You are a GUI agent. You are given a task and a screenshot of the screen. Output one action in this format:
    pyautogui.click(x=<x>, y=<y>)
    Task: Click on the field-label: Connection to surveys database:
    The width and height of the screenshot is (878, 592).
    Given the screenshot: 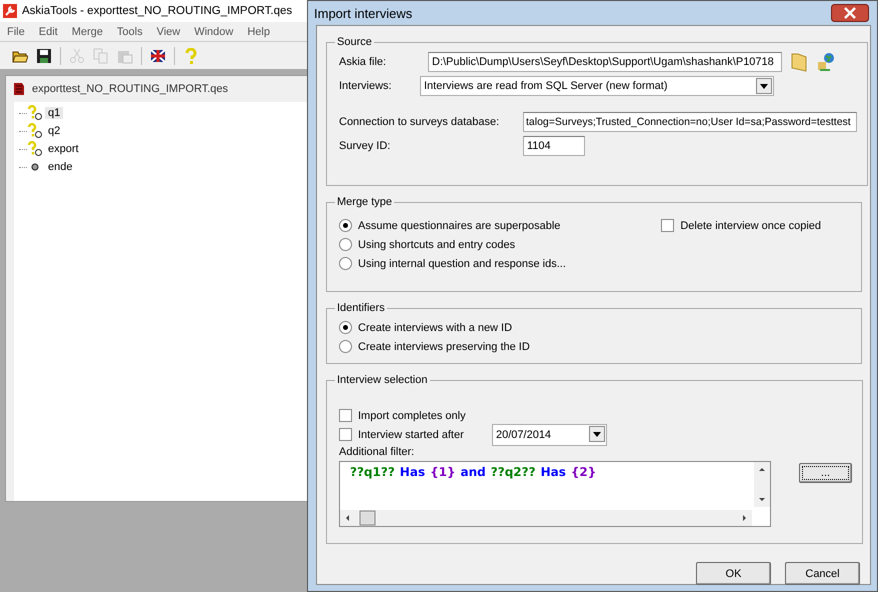 What is the action you would take?
    pyautogui.click(x=419, y=122)
    